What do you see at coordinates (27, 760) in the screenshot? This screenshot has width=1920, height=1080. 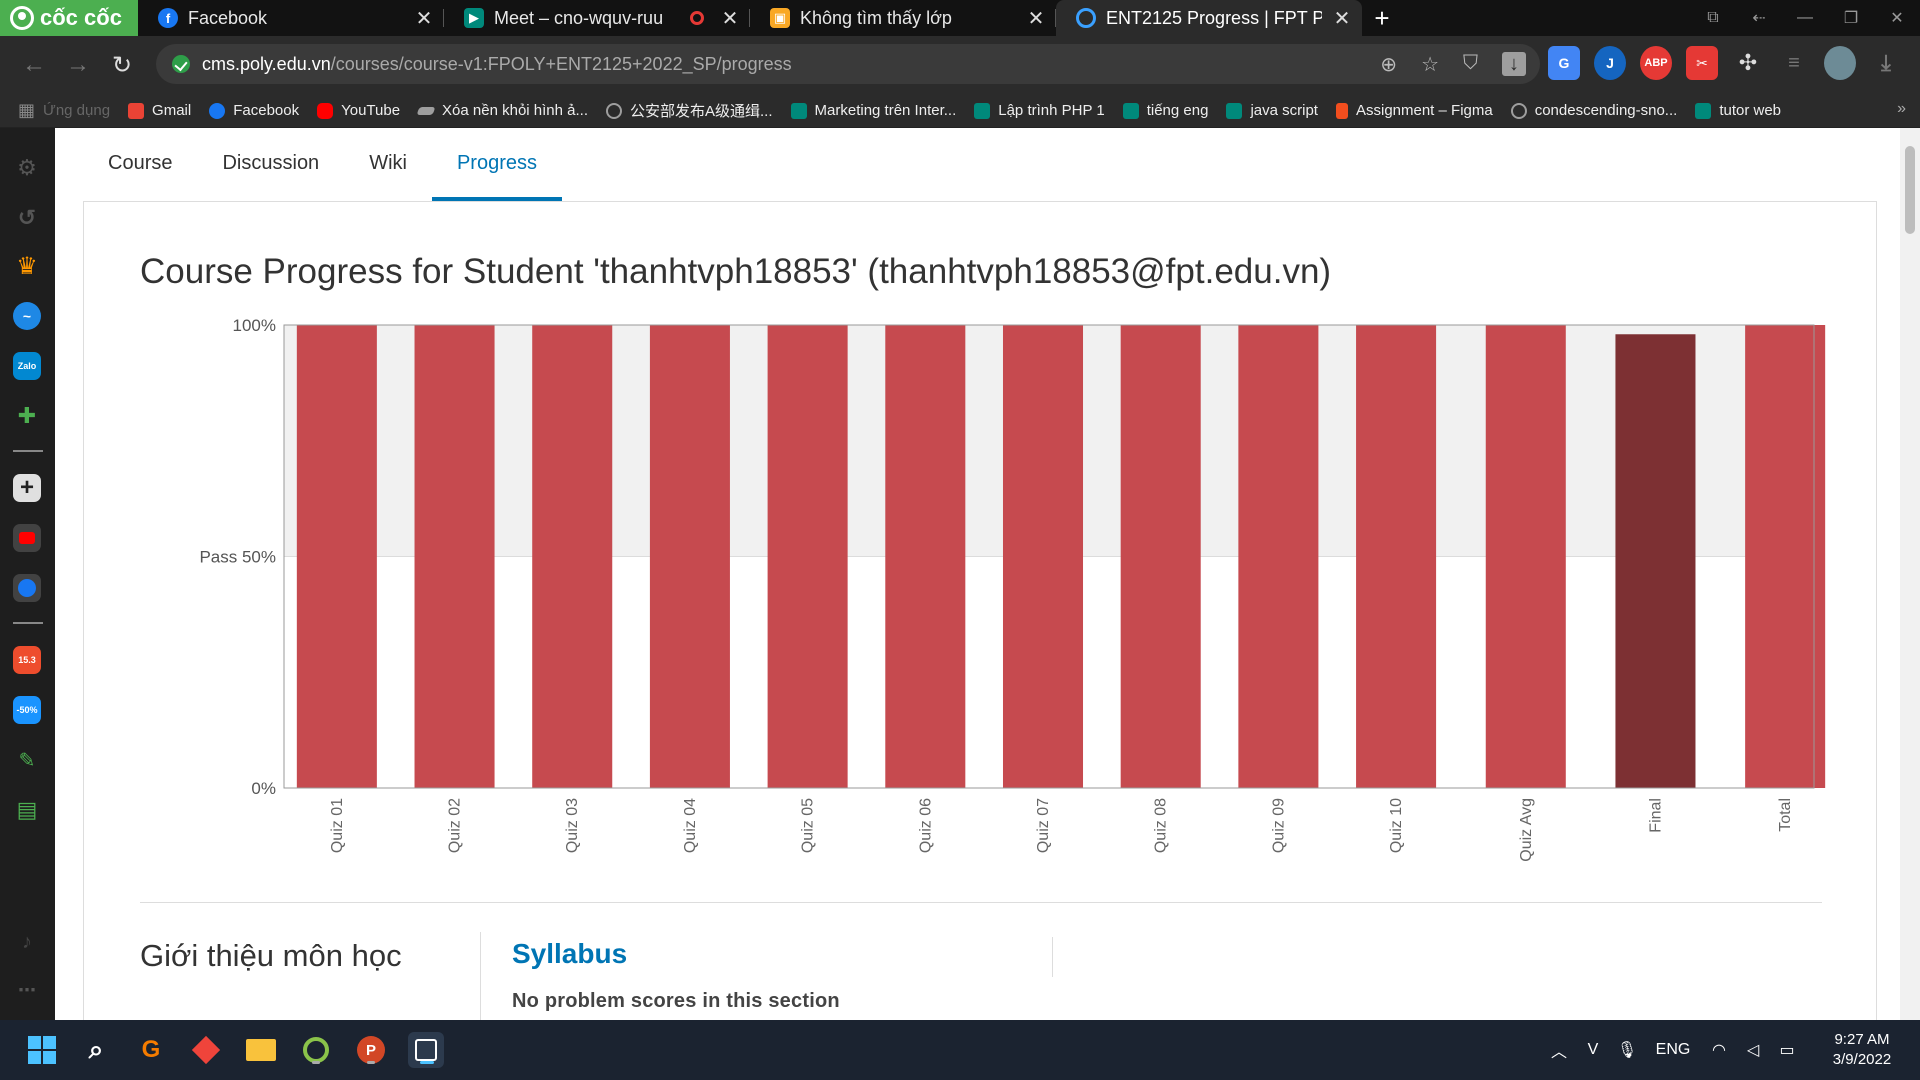 I see `coupon-icon: ✎` at bounding box center [27, 760].